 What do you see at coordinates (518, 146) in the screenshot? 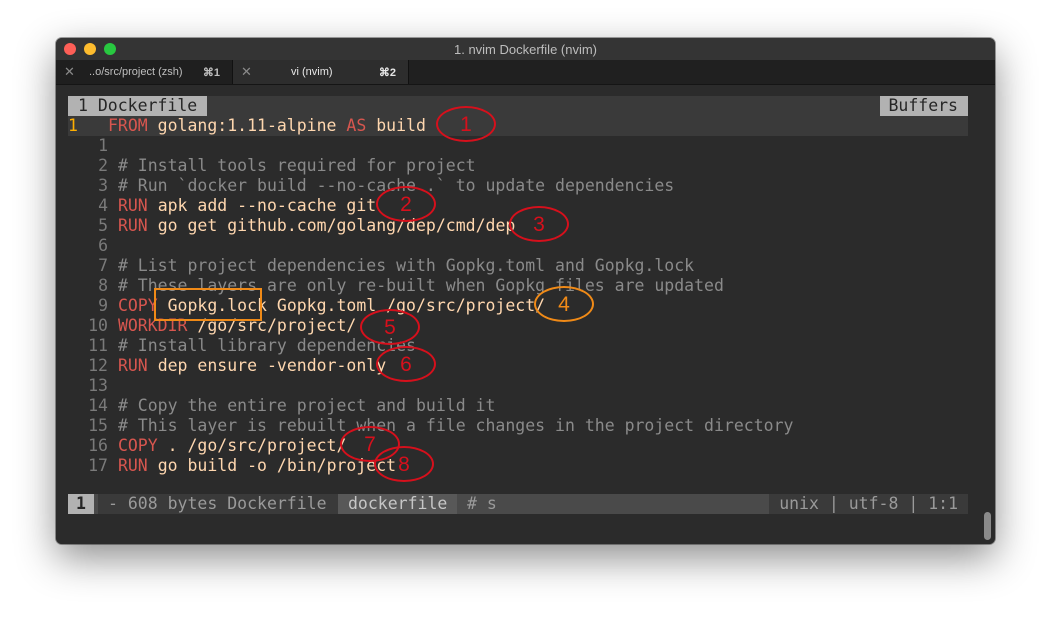
I see `code-line: 1` at bounding box center [518, 146].